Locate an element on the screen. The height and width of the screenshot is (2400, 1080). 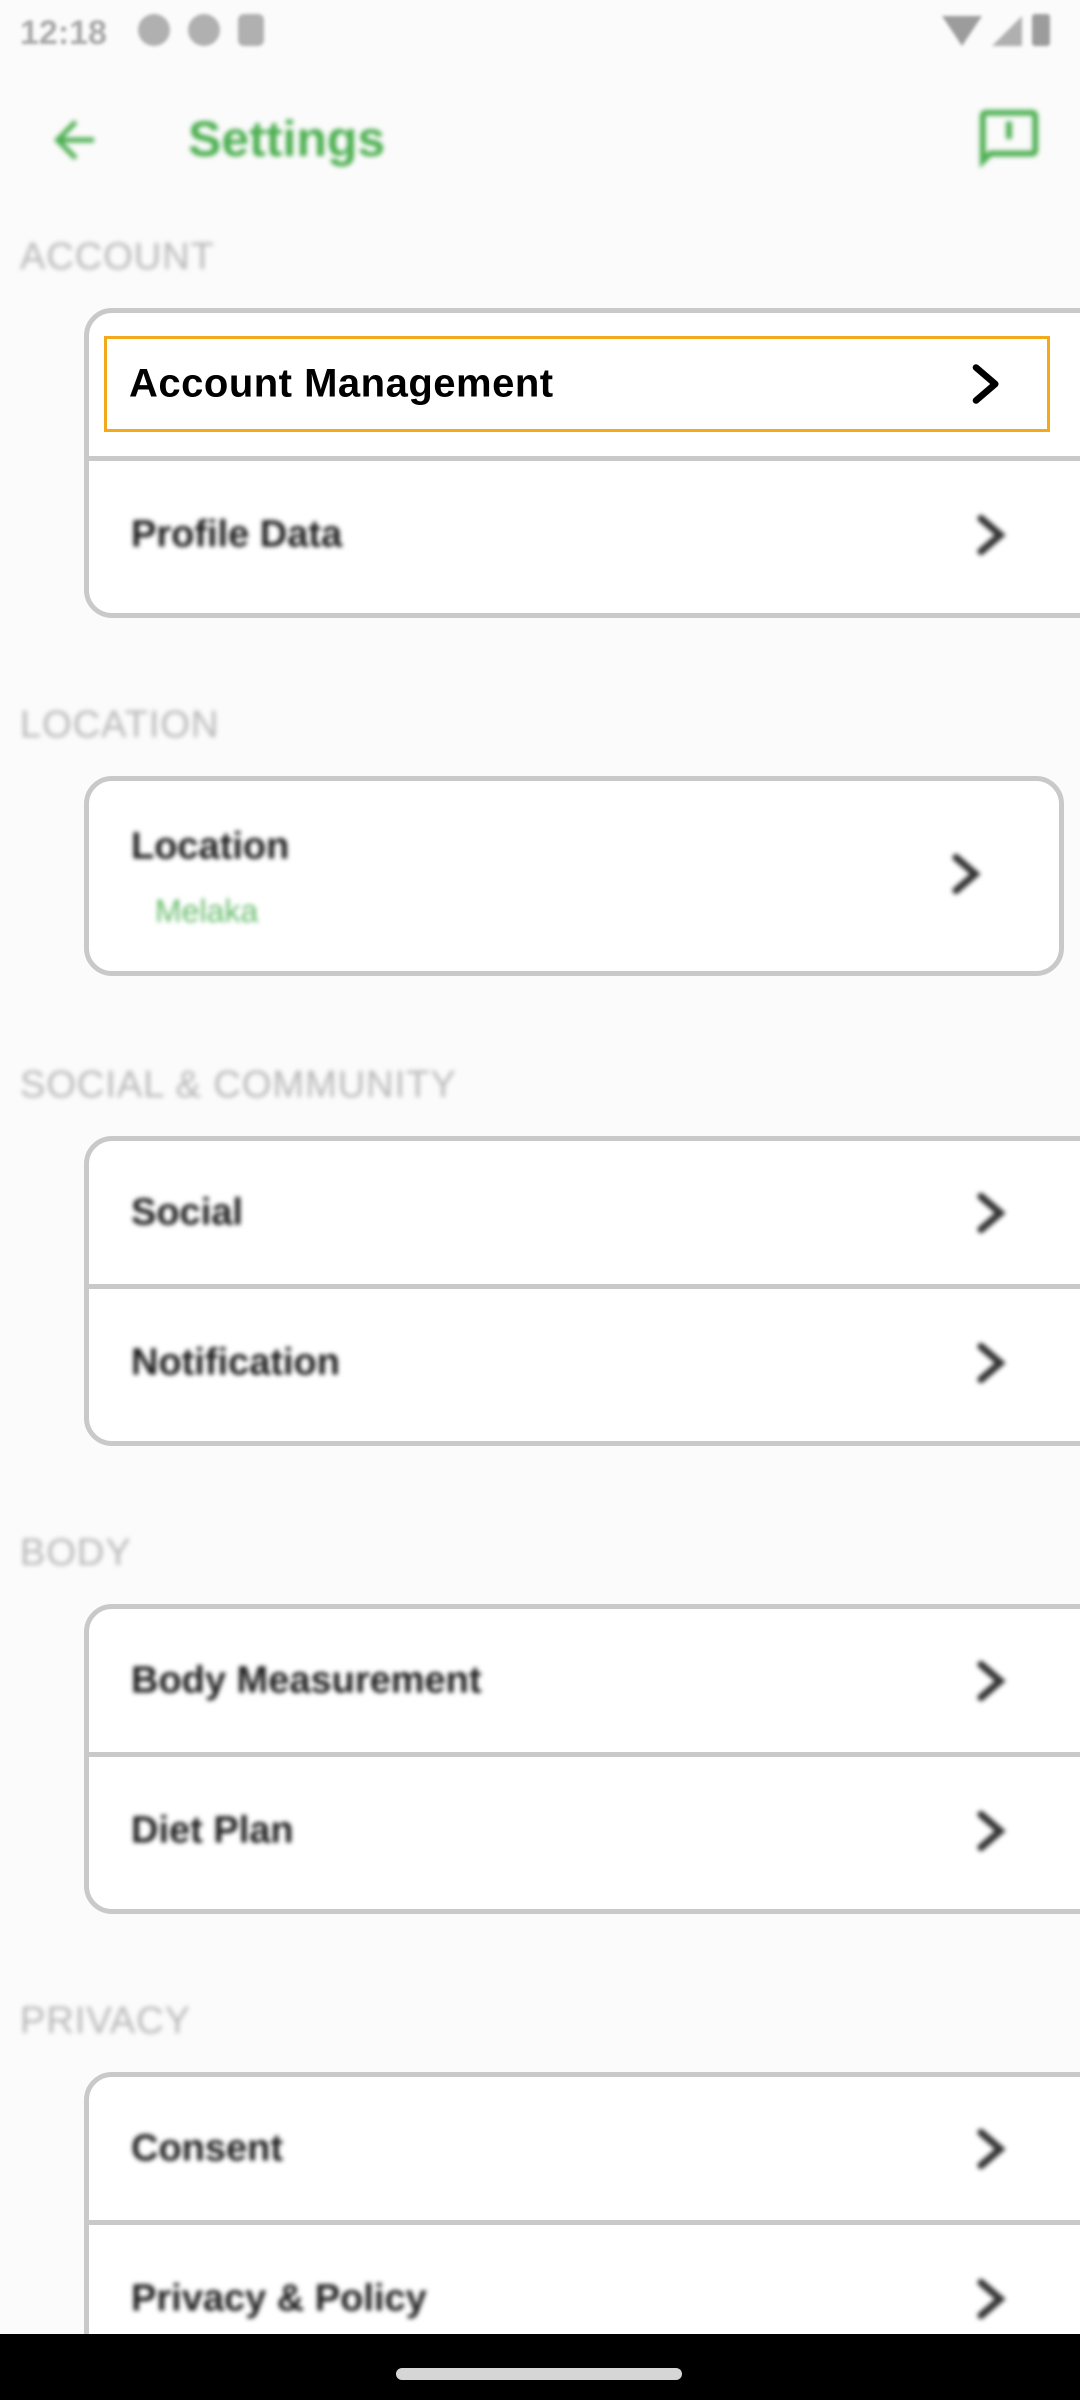
section-header-social: SOCIAL & COMMUNITY is located at coordinates (238, 1085).